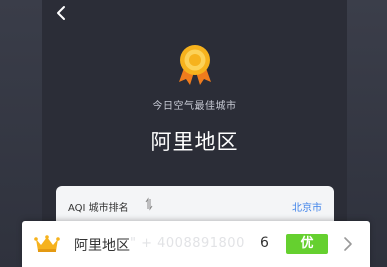  Describe the element at coordinates (194, 142) in the screenshot. I see `best-city-name: 阿里地区` at that location.